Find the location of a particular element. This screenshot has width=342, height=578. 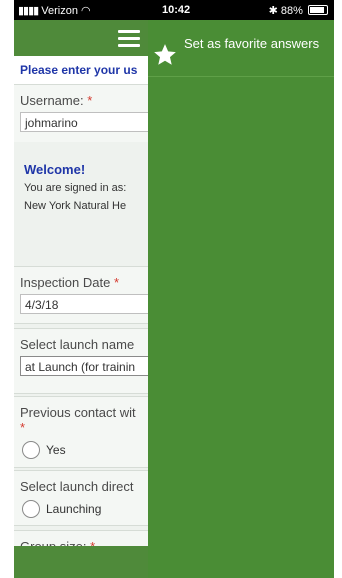

star-icon is located at coordinates (165, 54).